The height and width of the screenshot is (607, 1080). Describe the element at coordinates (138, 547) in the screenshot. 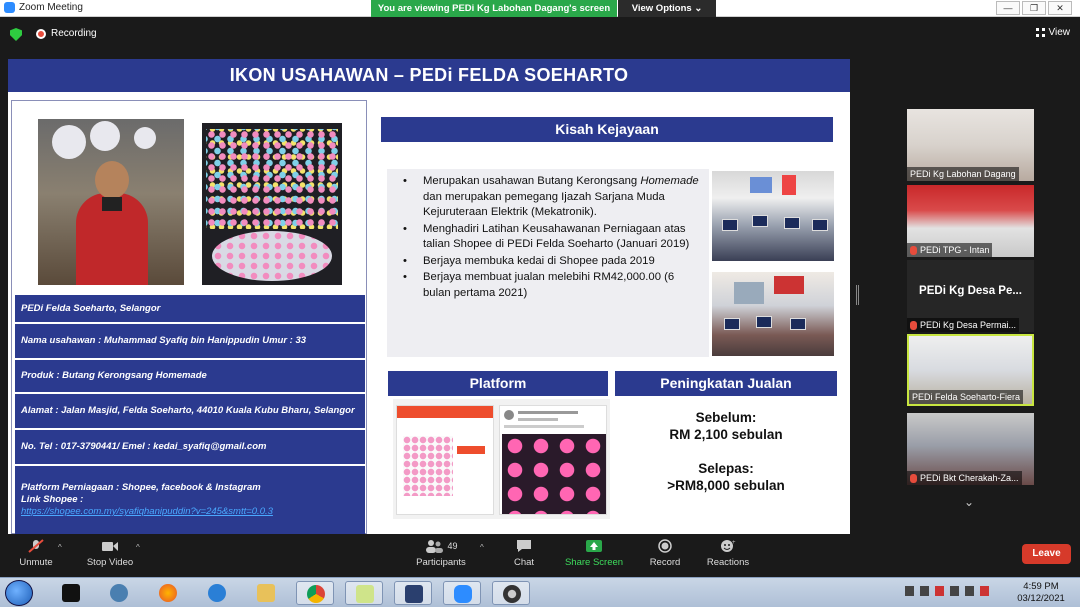

I see `video-options-caret: ^` at that location.